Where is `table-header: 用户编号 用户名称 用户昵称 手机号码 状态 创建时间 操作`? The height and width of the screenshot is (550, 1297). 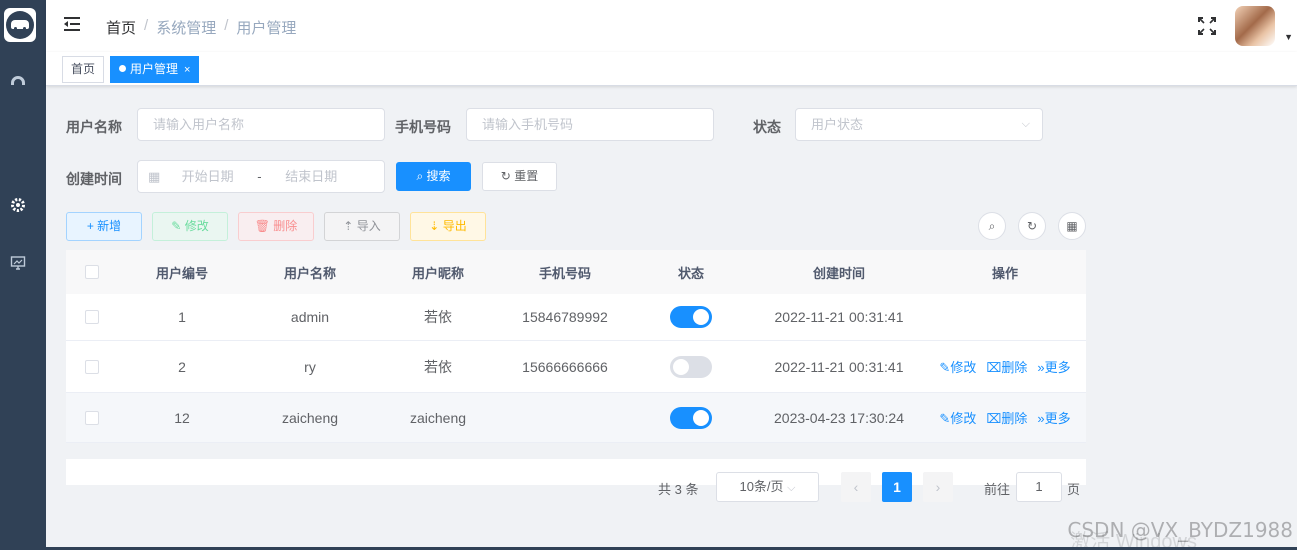 table-header: 用户编号 用户名称 用户昵称 手机号码 状态 创建时间 操作 is located at coordinates (576, 272).